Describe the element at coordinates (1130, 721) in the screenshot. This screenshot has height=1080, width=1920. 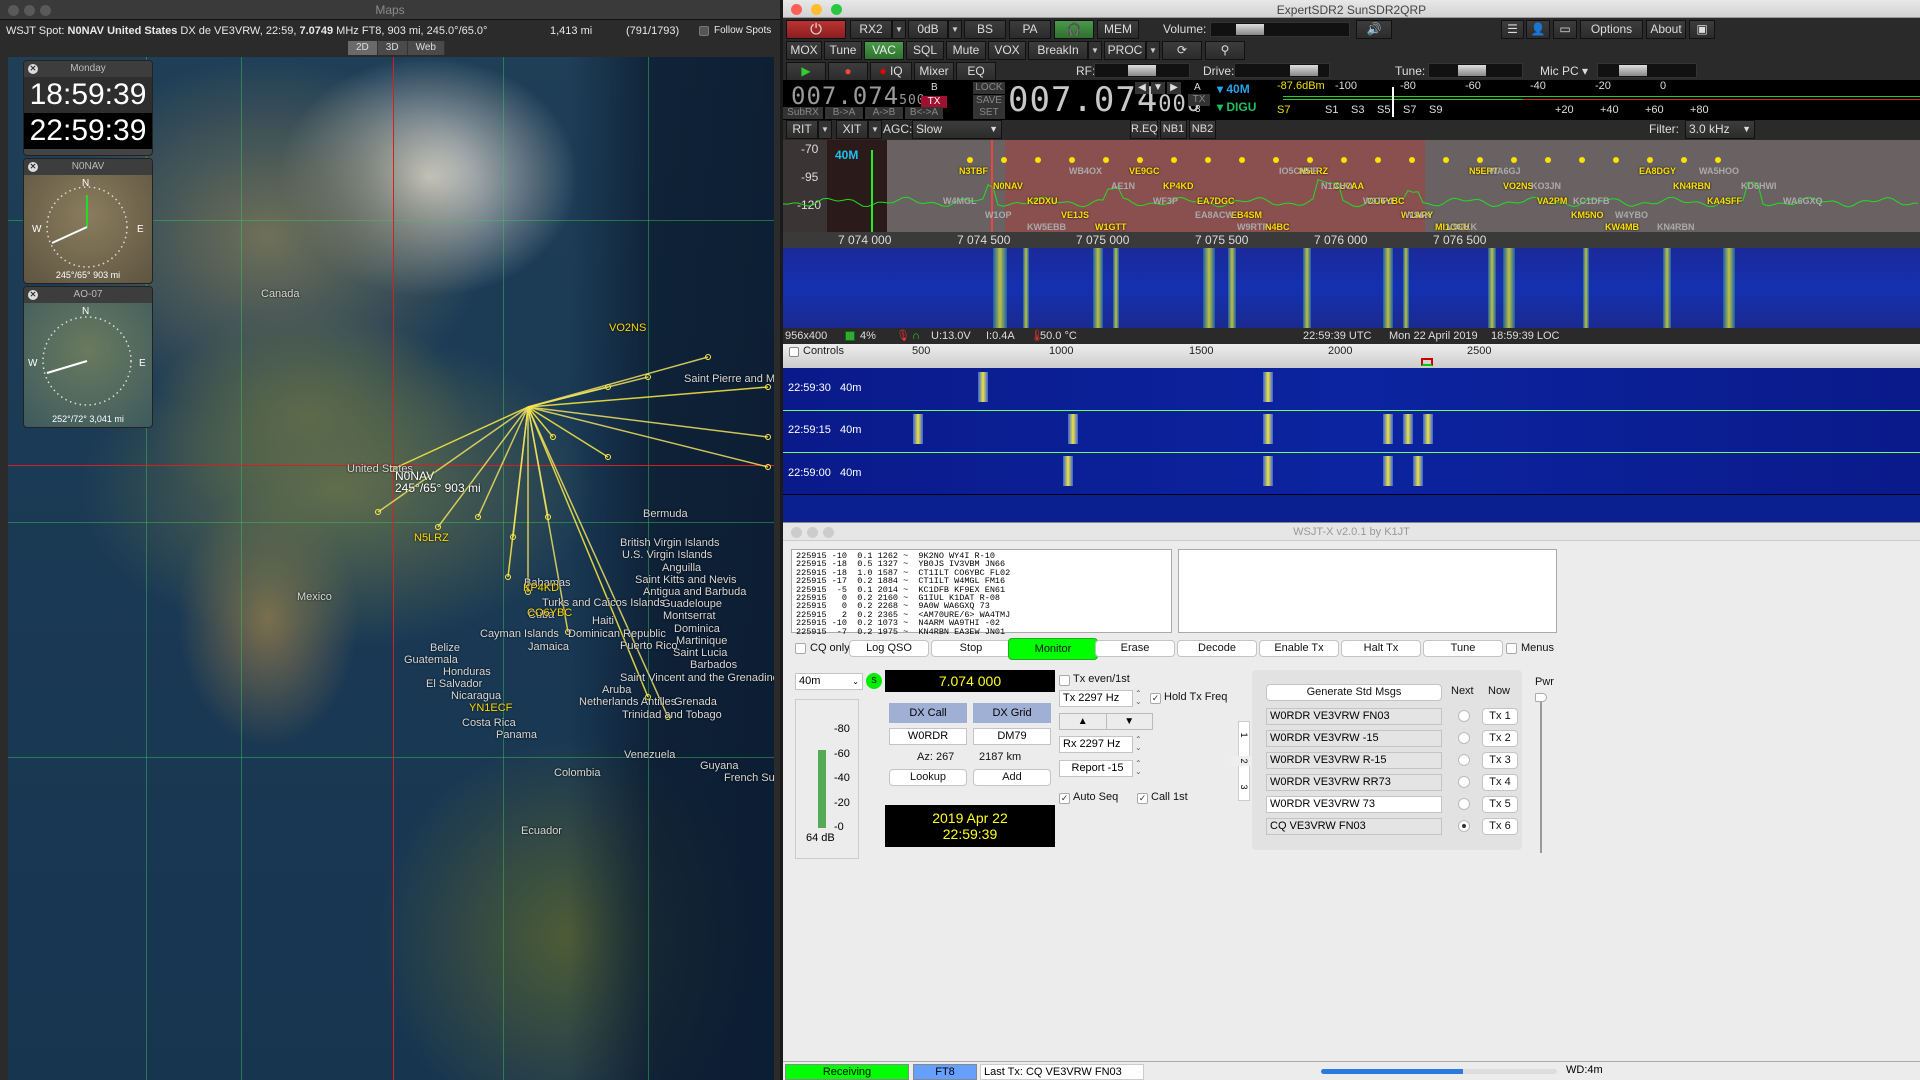
I see `set-rx-to-tx-button: ▼` at that location.